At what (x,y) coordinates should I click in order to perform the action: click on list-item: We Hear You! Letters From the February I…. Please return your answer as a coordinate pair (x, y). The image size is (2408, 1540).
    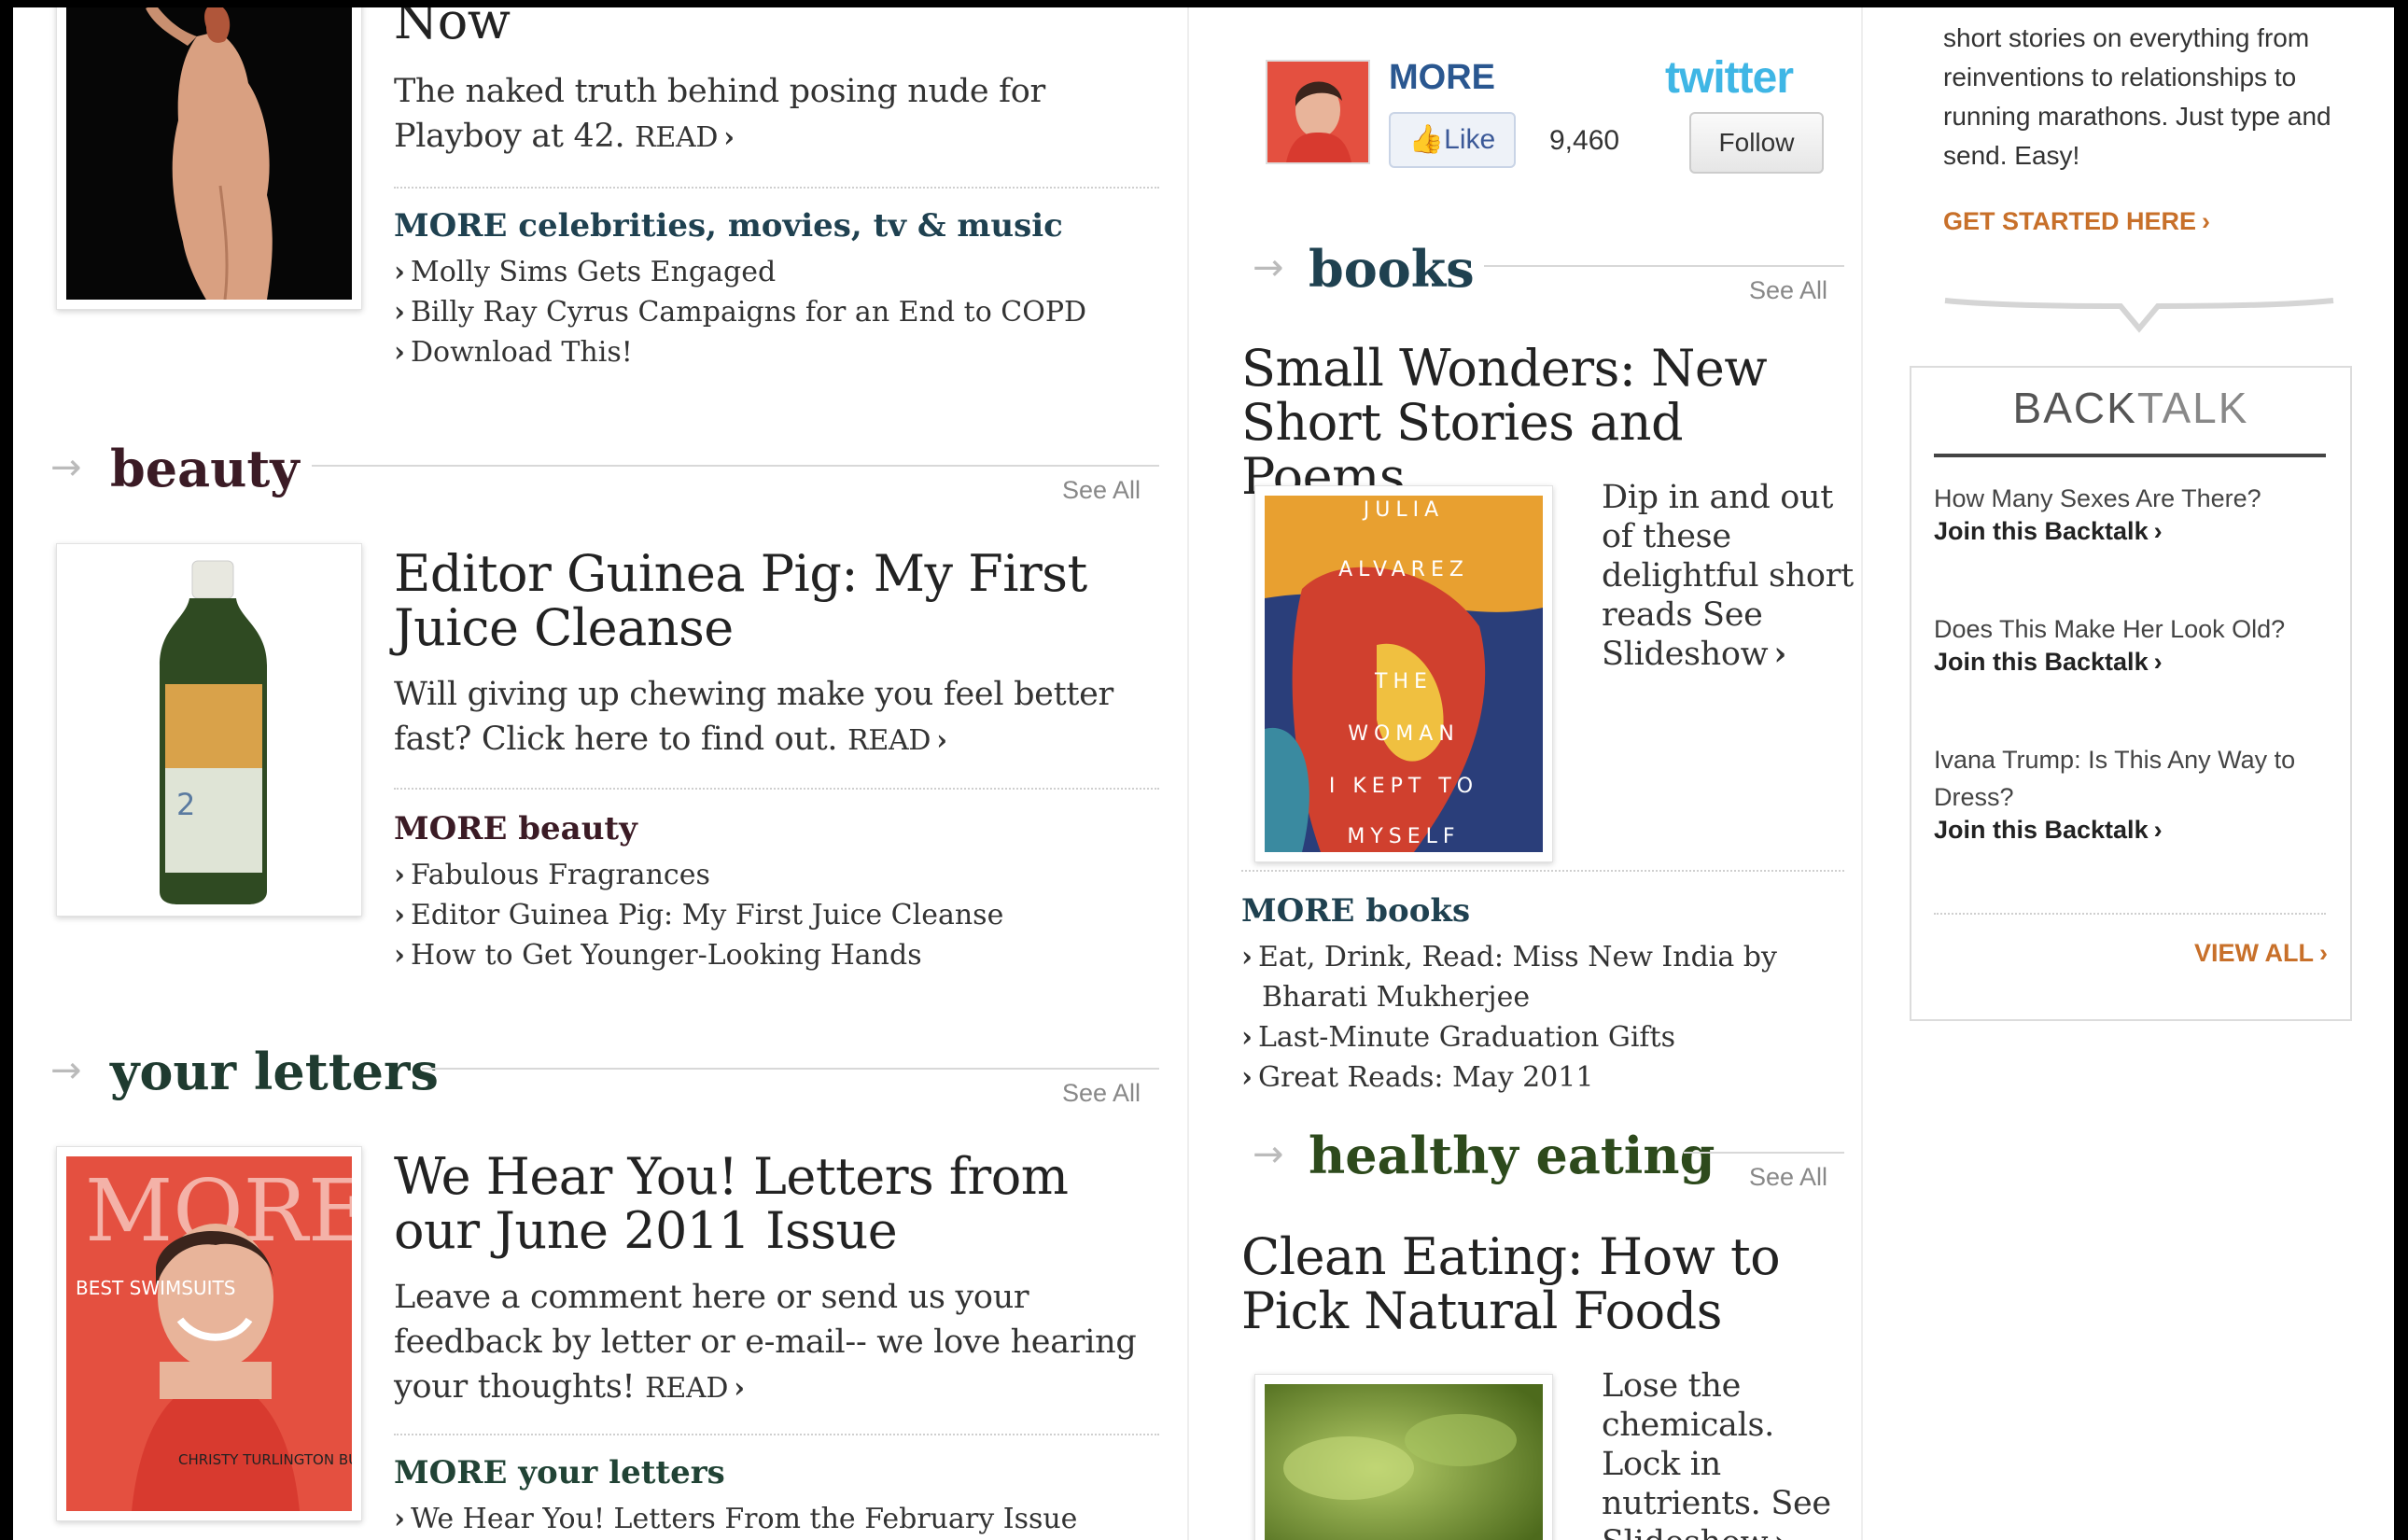
    Looking at the image, I should click on (776, 1519).